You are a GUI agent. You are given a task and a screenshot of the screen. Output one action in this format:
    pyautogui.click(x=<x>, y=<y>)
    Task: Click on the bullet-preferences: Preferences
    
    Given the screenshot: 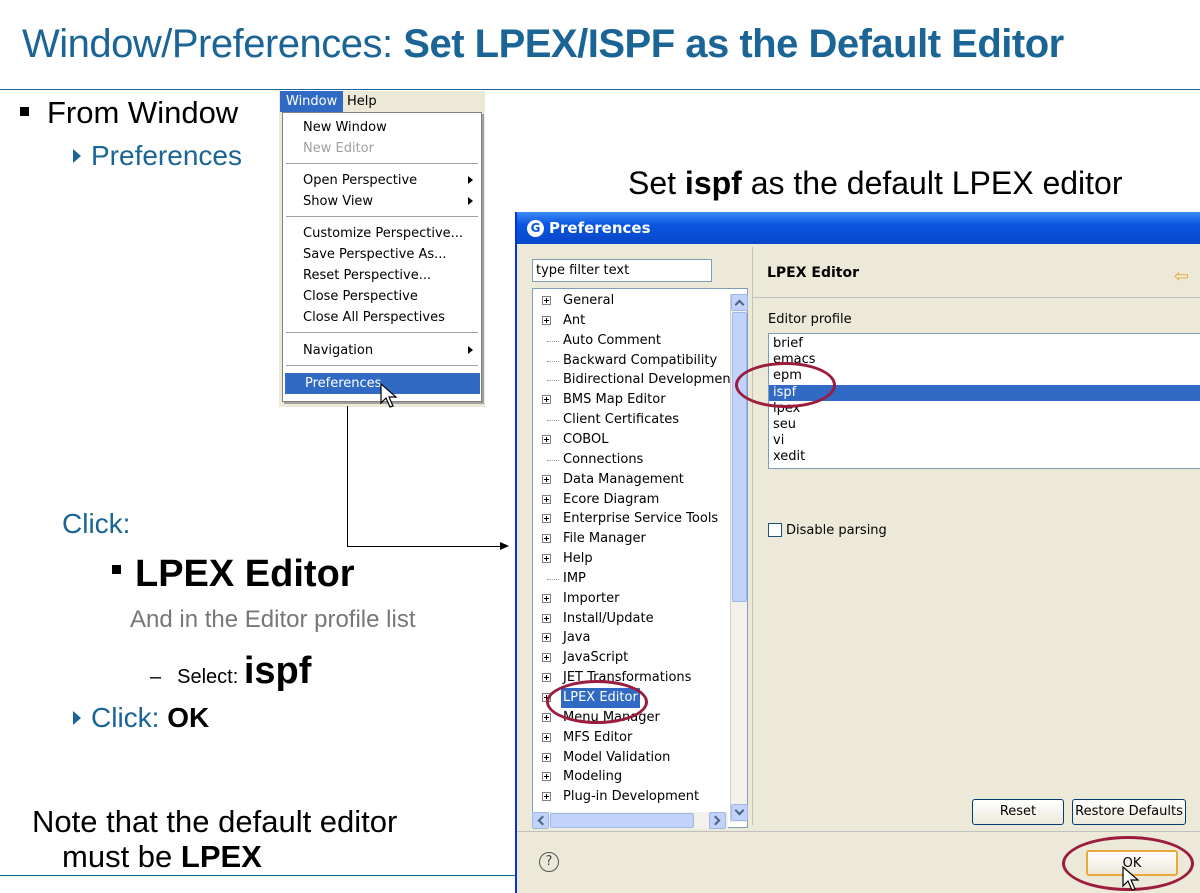 What is the action you would take?
    pyautogui.click(x=157, y=156)
    